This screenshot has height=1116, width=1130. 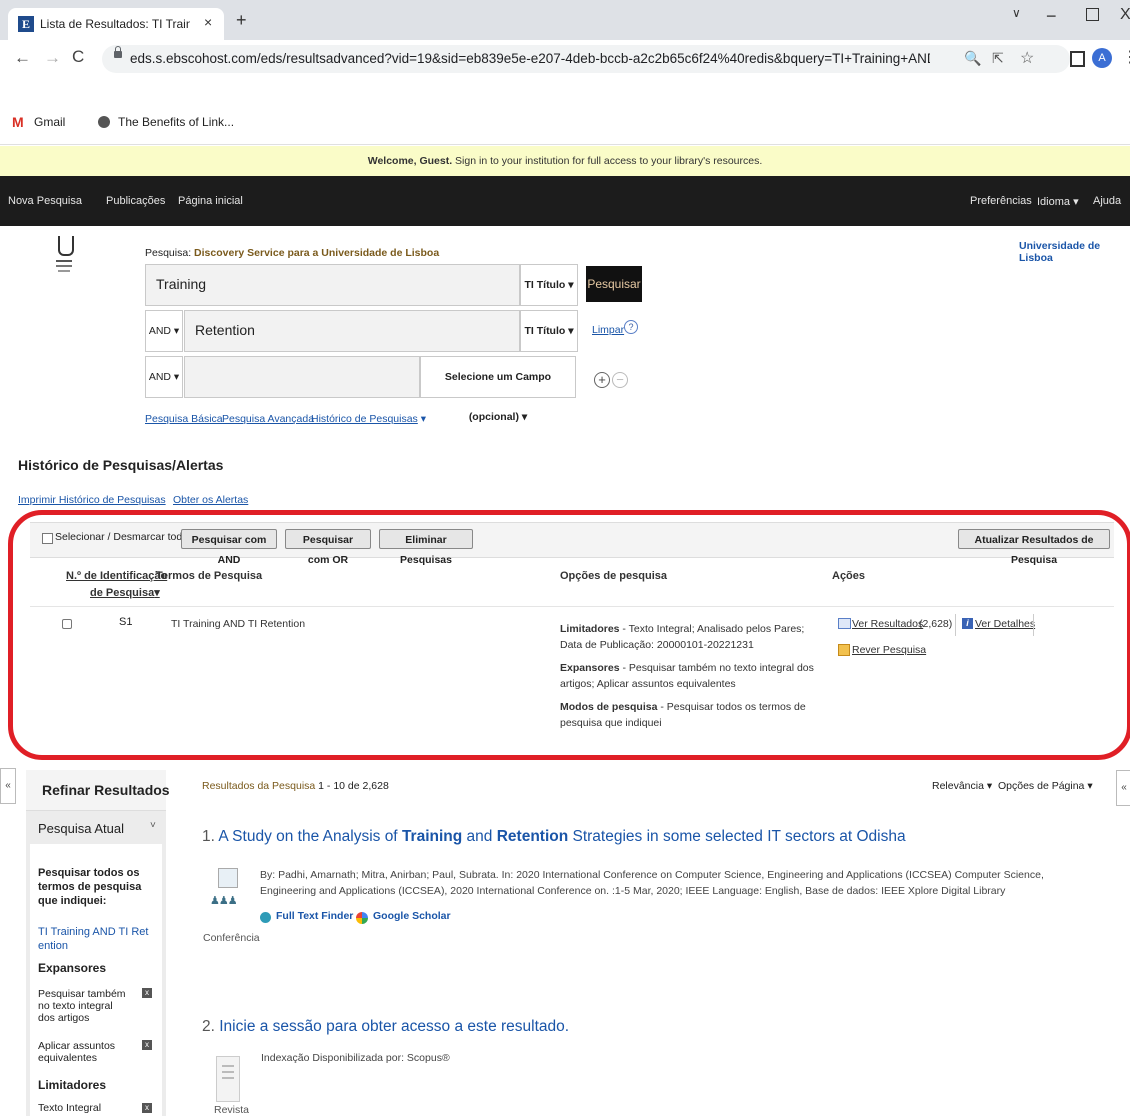 What do you see at coordinates (26, 24) in the screenshot?
I see `ebsco-favicon-icon: E` at bounding box center [26, 24].